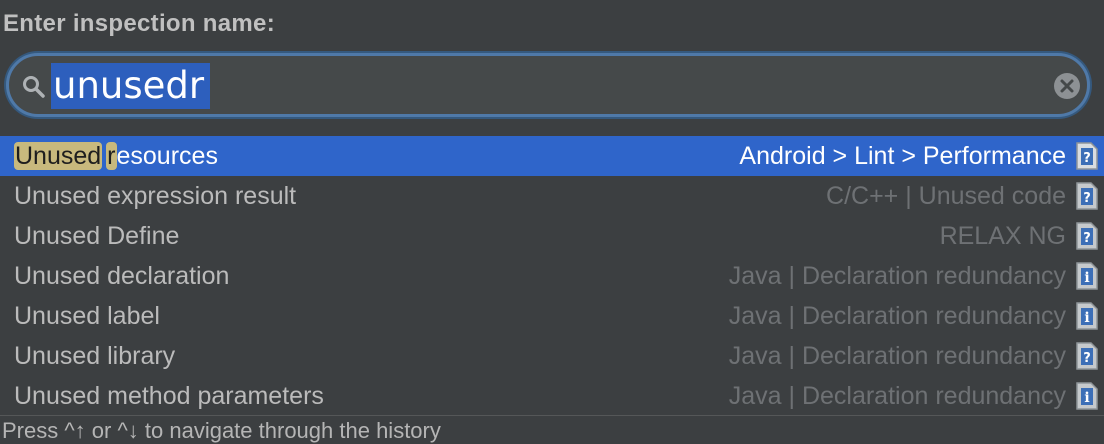  I want to click on result-name: Unused resources, so click(116, 156).